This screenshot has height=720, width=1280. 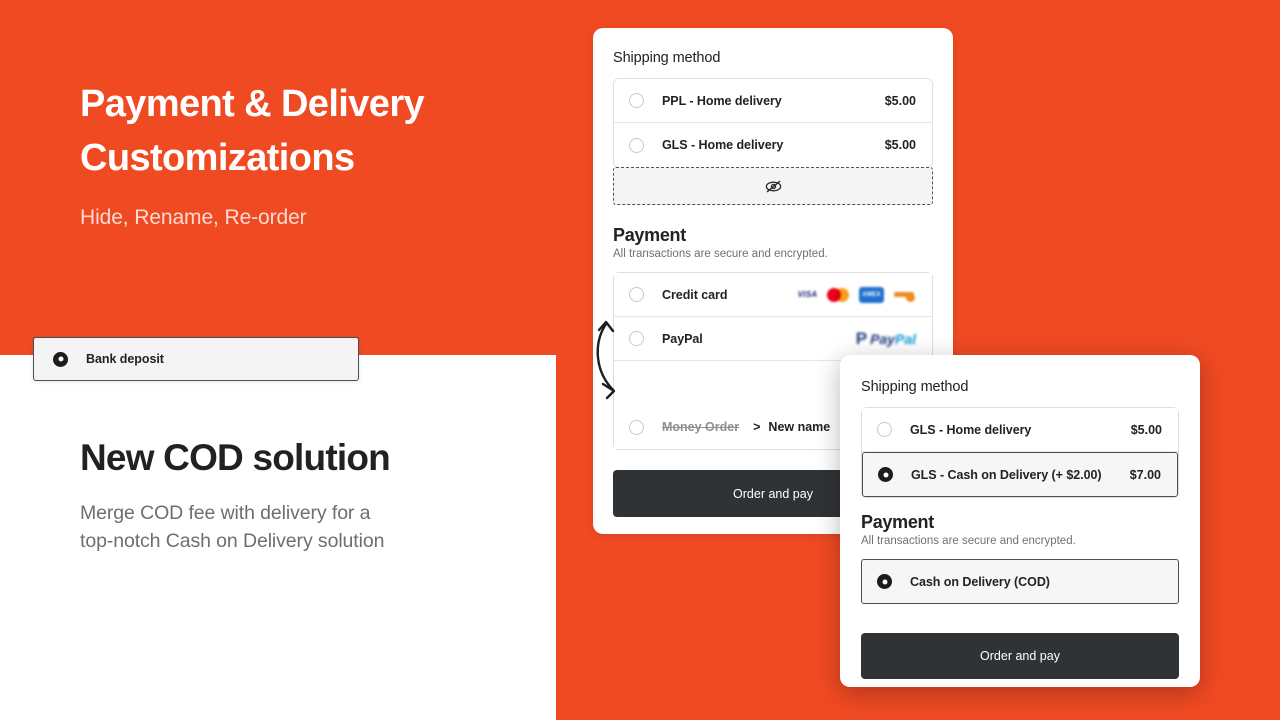 What do you see at coordinates (225, 513) in the screenshot?
I see `promo-subtitle-line-1: Merge COD fee with delivery for a` at bounding box center [225, 513].